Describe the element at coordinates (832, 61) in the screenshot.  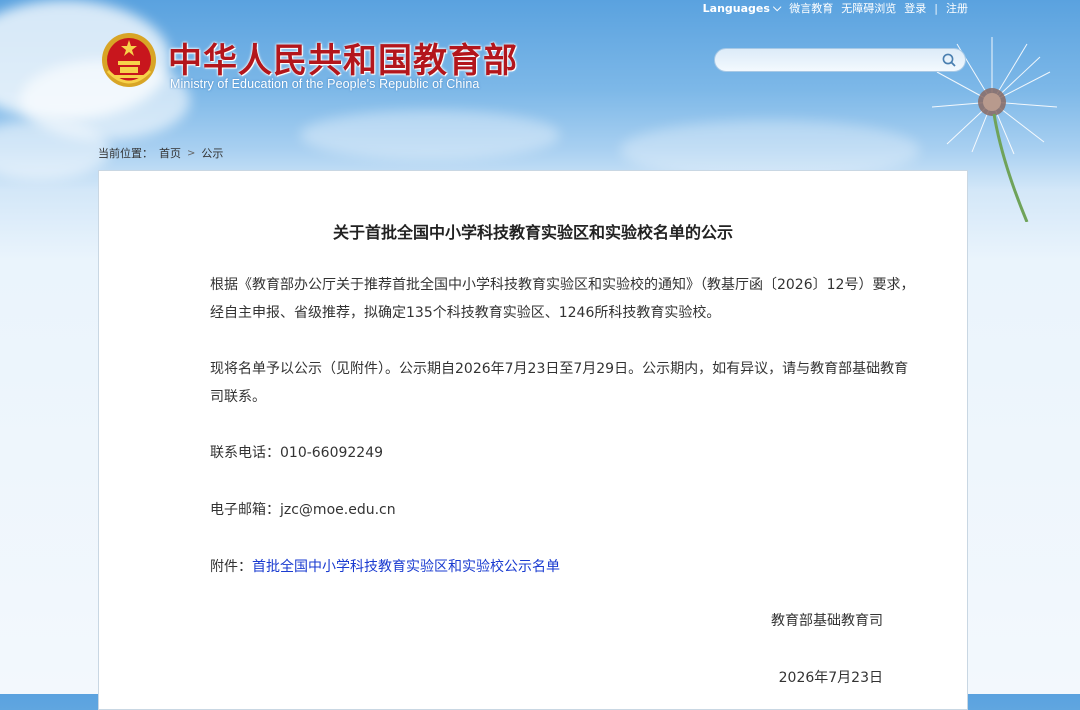
I see `search-input` at that location.